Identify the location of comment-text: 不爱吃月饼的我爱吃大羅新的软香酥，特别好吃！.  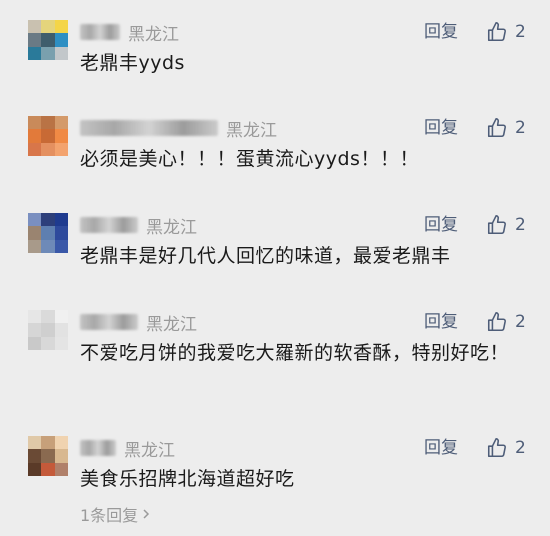
(295, 353).